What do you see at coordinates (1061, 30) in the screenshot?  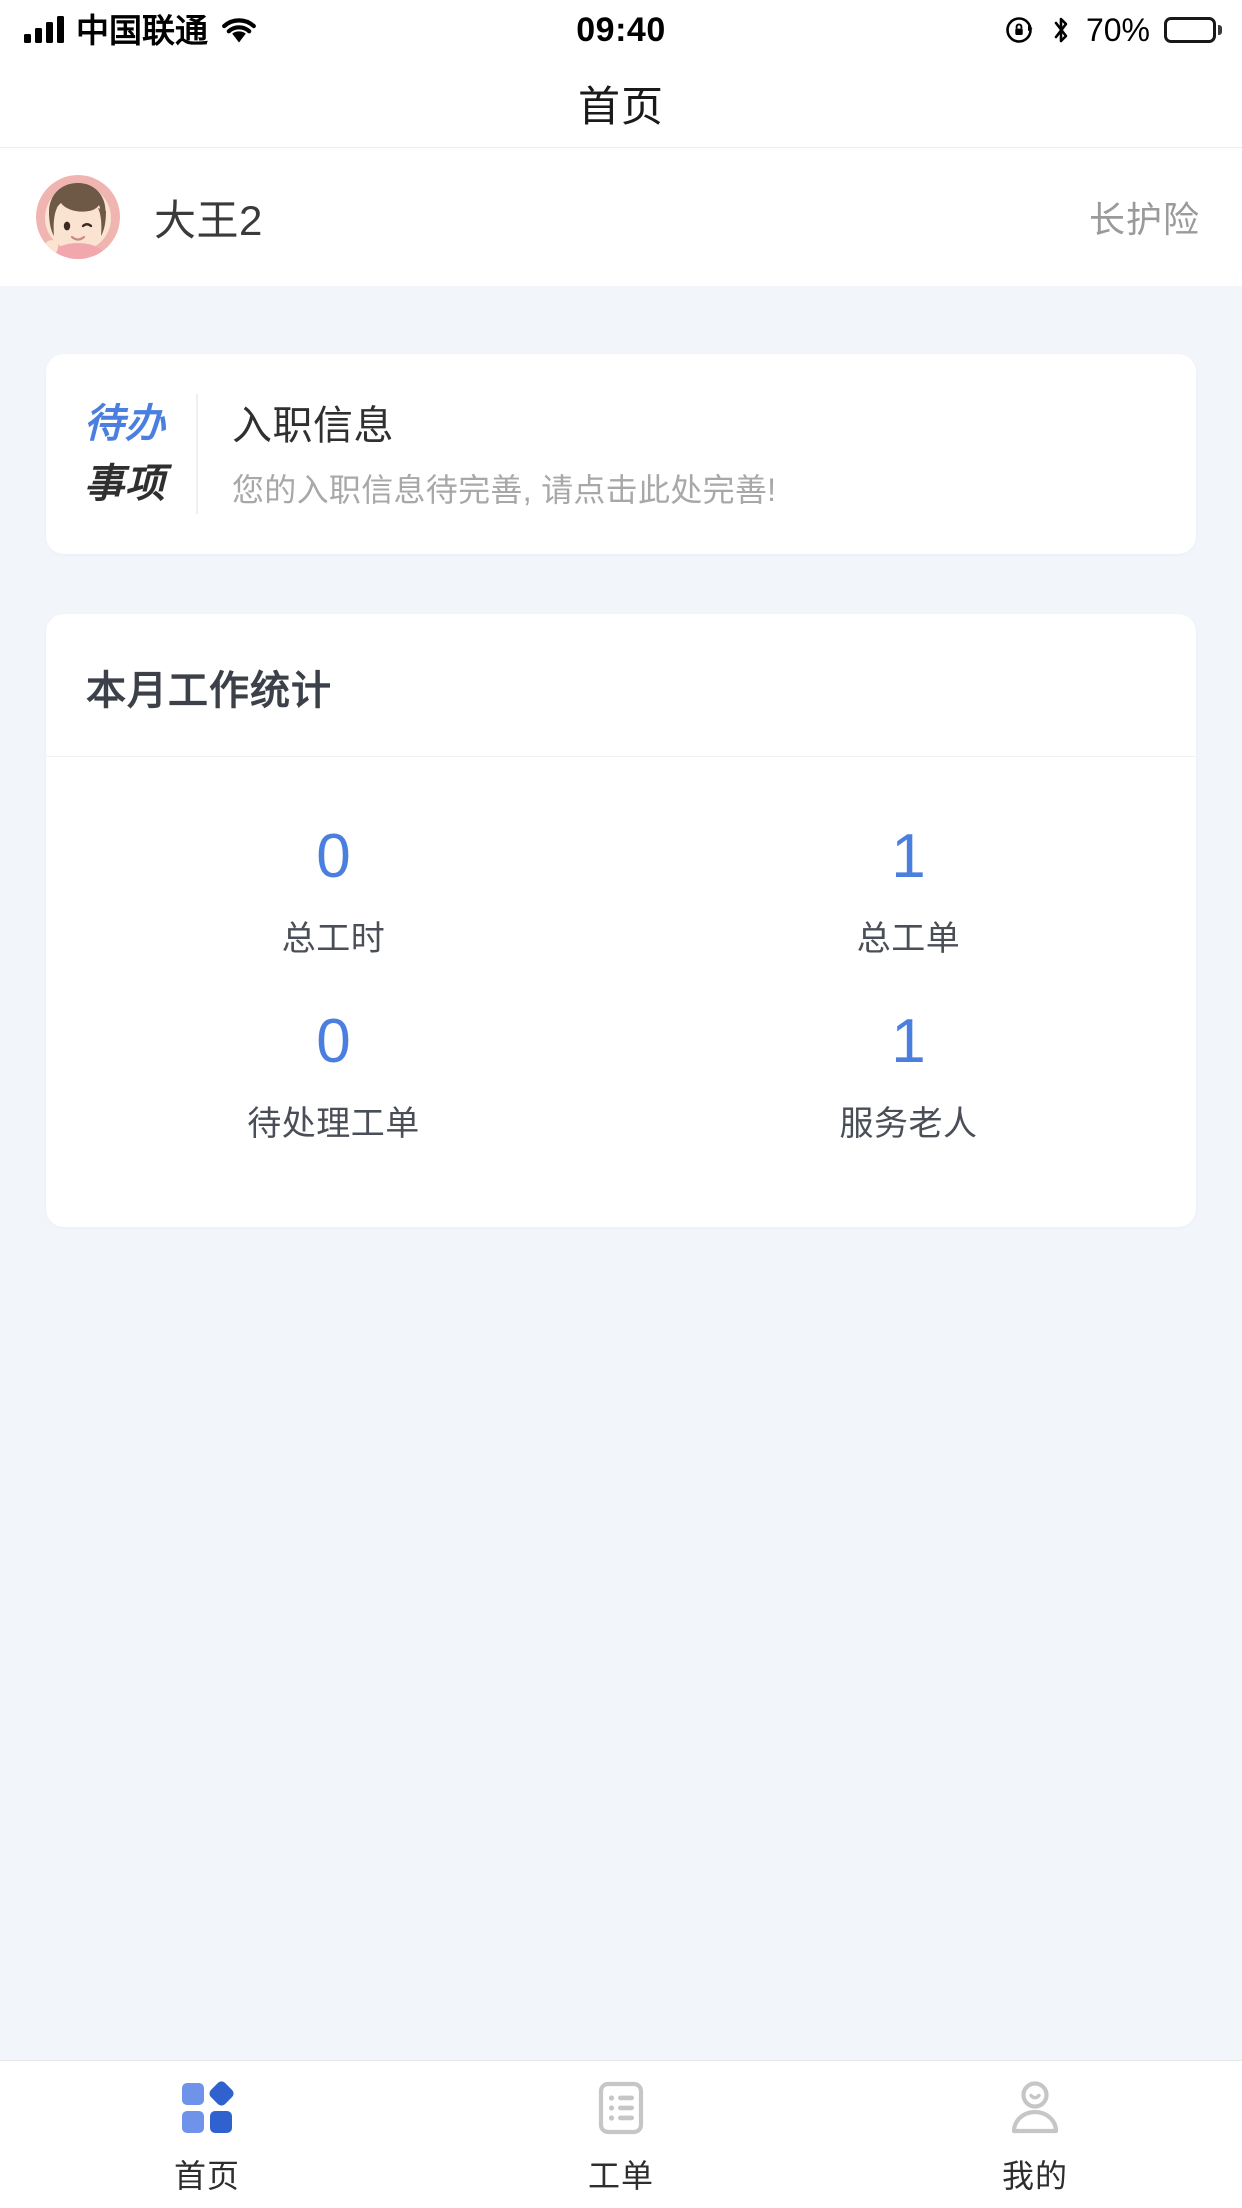 I see `bluetooth-icon` at bounding box center [1061, 30].